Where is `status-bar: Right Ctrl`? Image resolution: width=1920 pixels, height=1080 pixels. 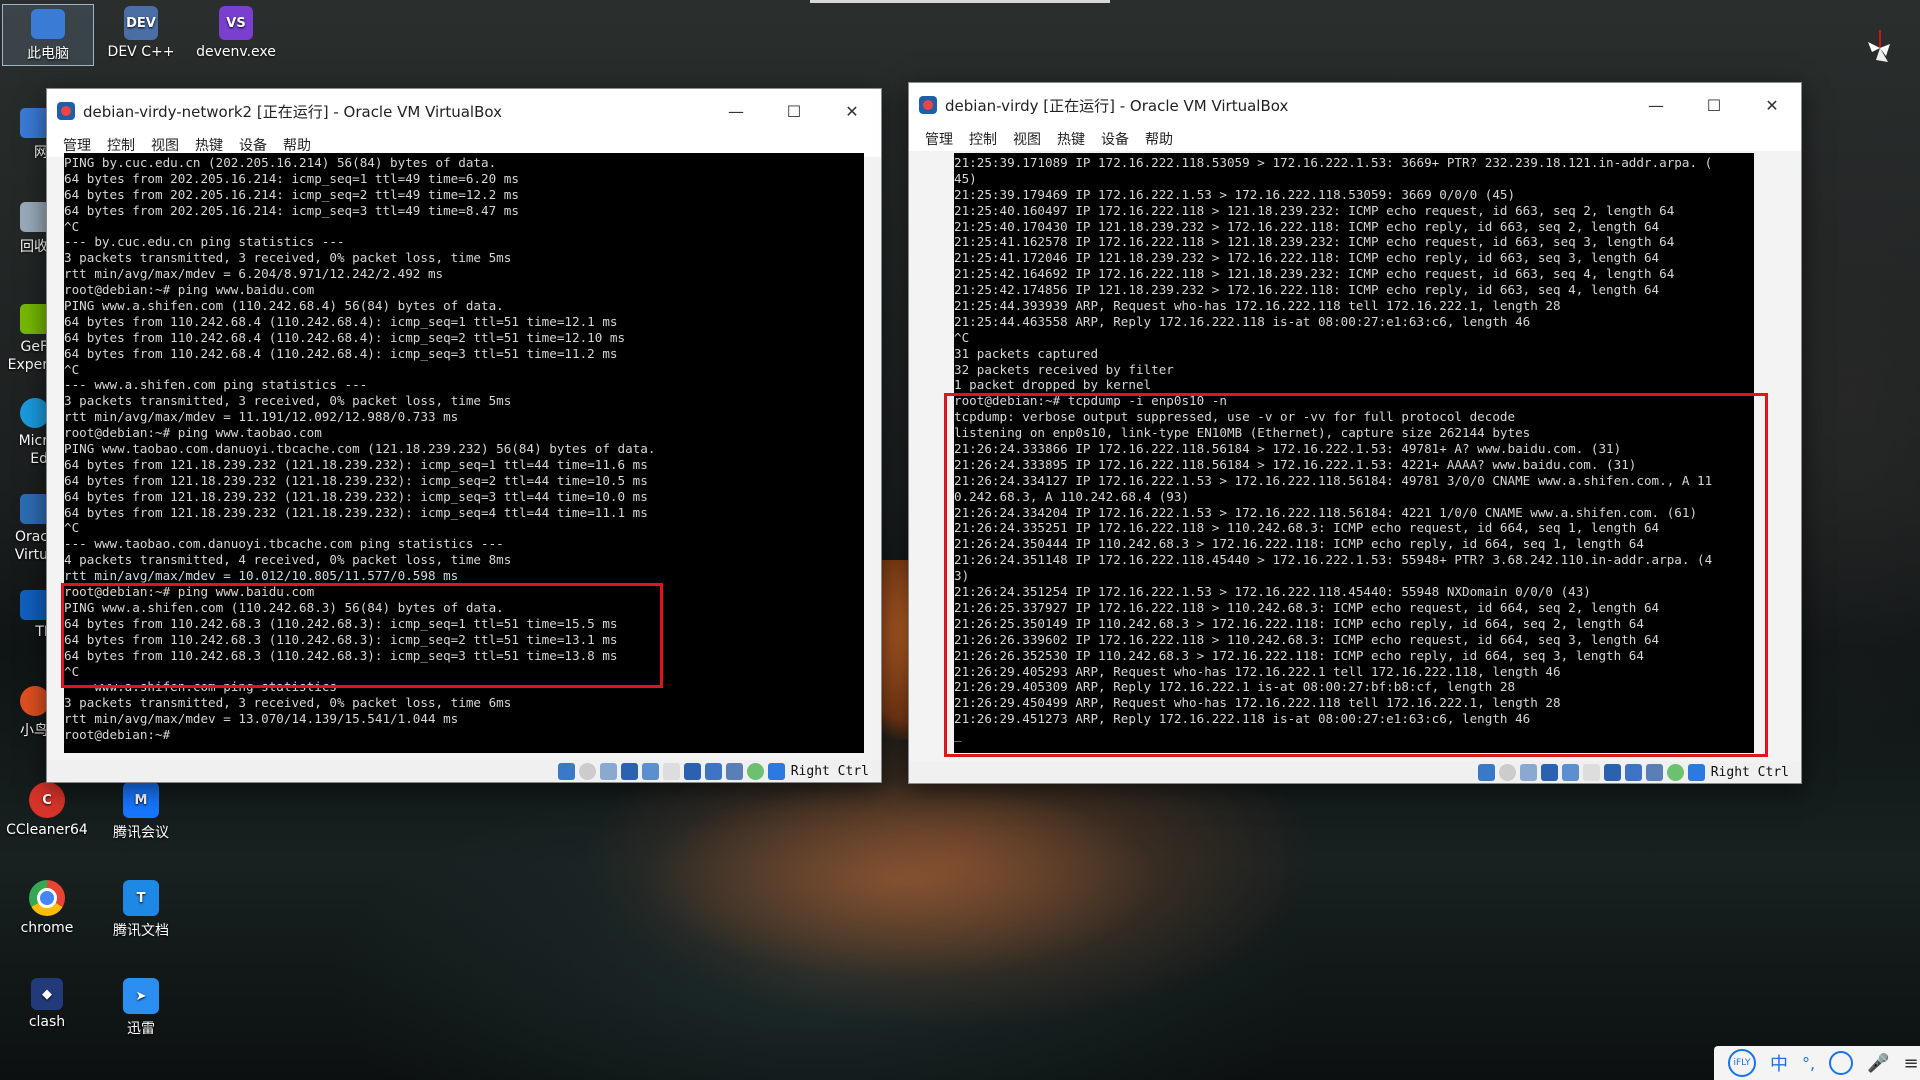 status-bar: Right Ctrl is located at coordinates (464, 771).